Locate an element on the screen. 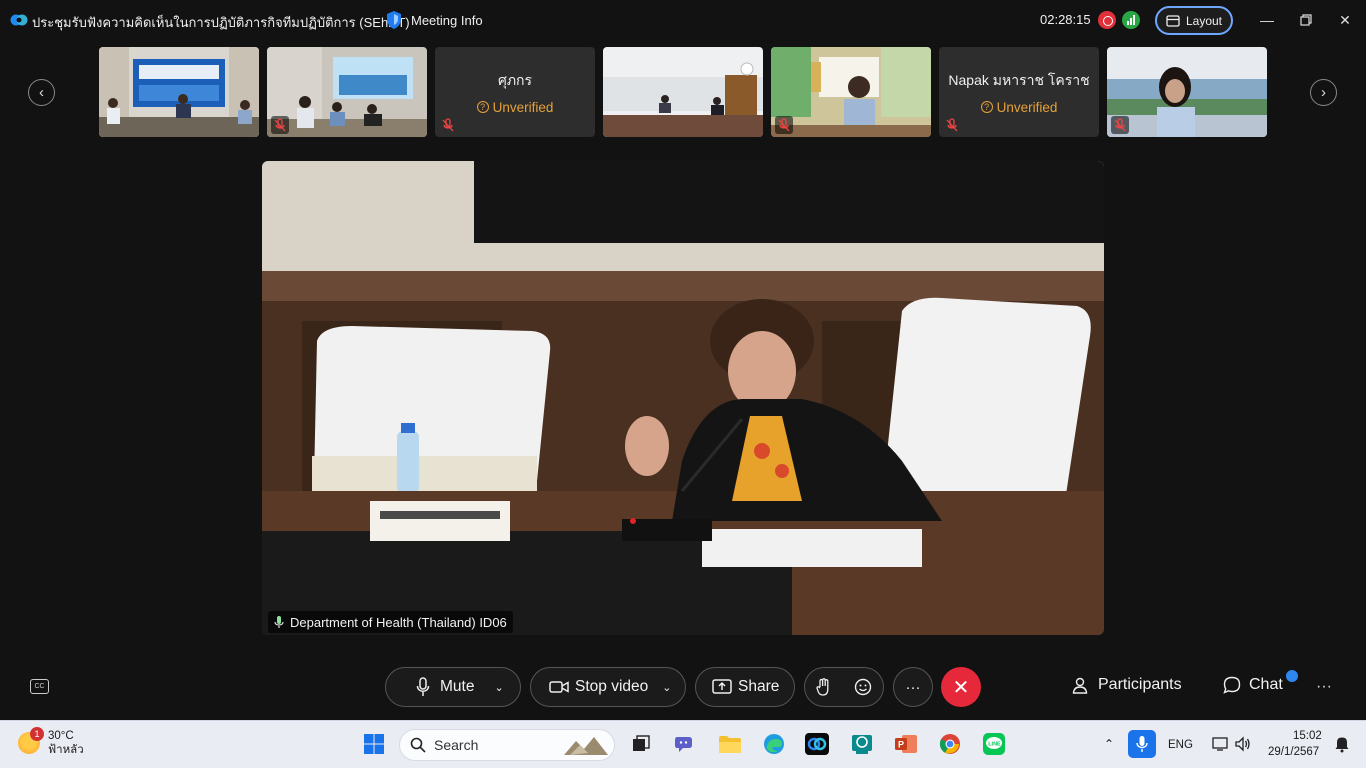  chat-bubble-icon is located at coordinates (1232, 685).